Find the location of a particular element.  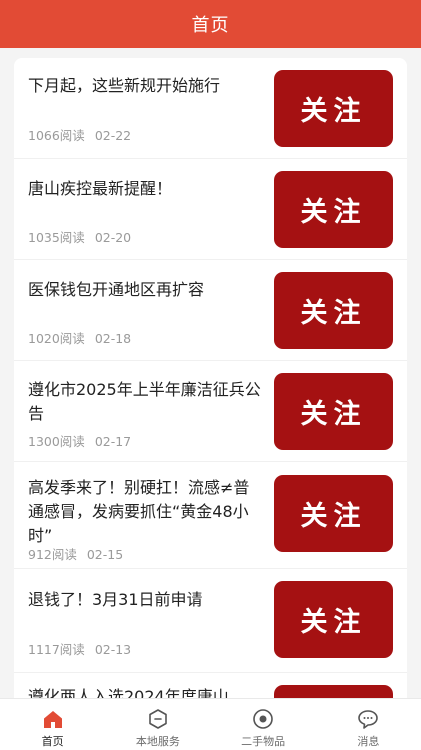

tab-label: 首页 is located at coordinates (52, 741).